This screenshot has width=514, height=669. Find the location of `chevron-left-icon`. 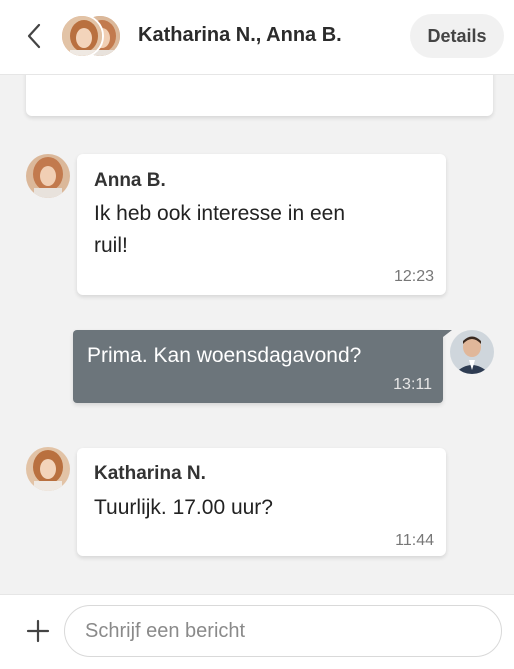

chevron-left-icon is located at coordinates (34, 36).